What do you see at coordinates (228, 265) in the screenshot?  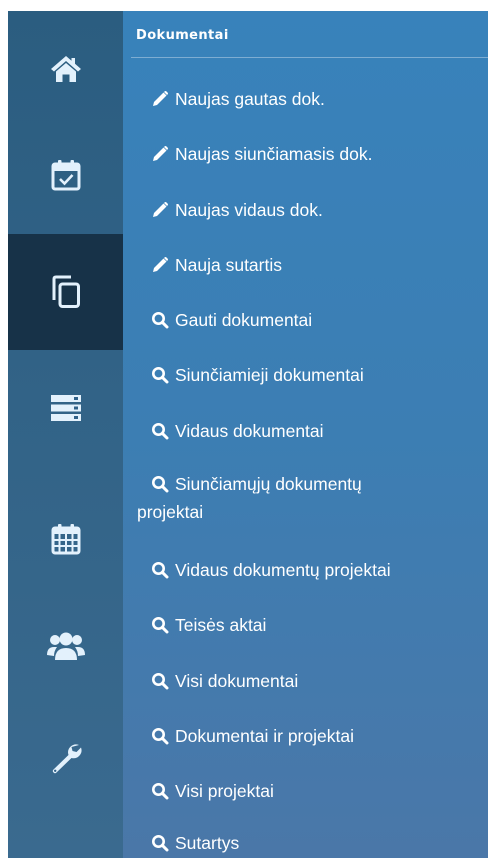 I see `menu-item-label: Nauja sutartis` at bounding box center [228, 265].